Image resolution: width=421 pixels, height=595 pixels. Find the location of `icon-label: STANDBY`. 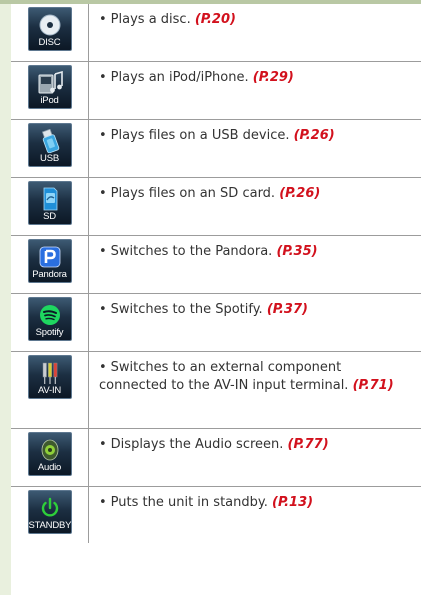

icon-label: STANDBY is located at coordinates (50, 525).